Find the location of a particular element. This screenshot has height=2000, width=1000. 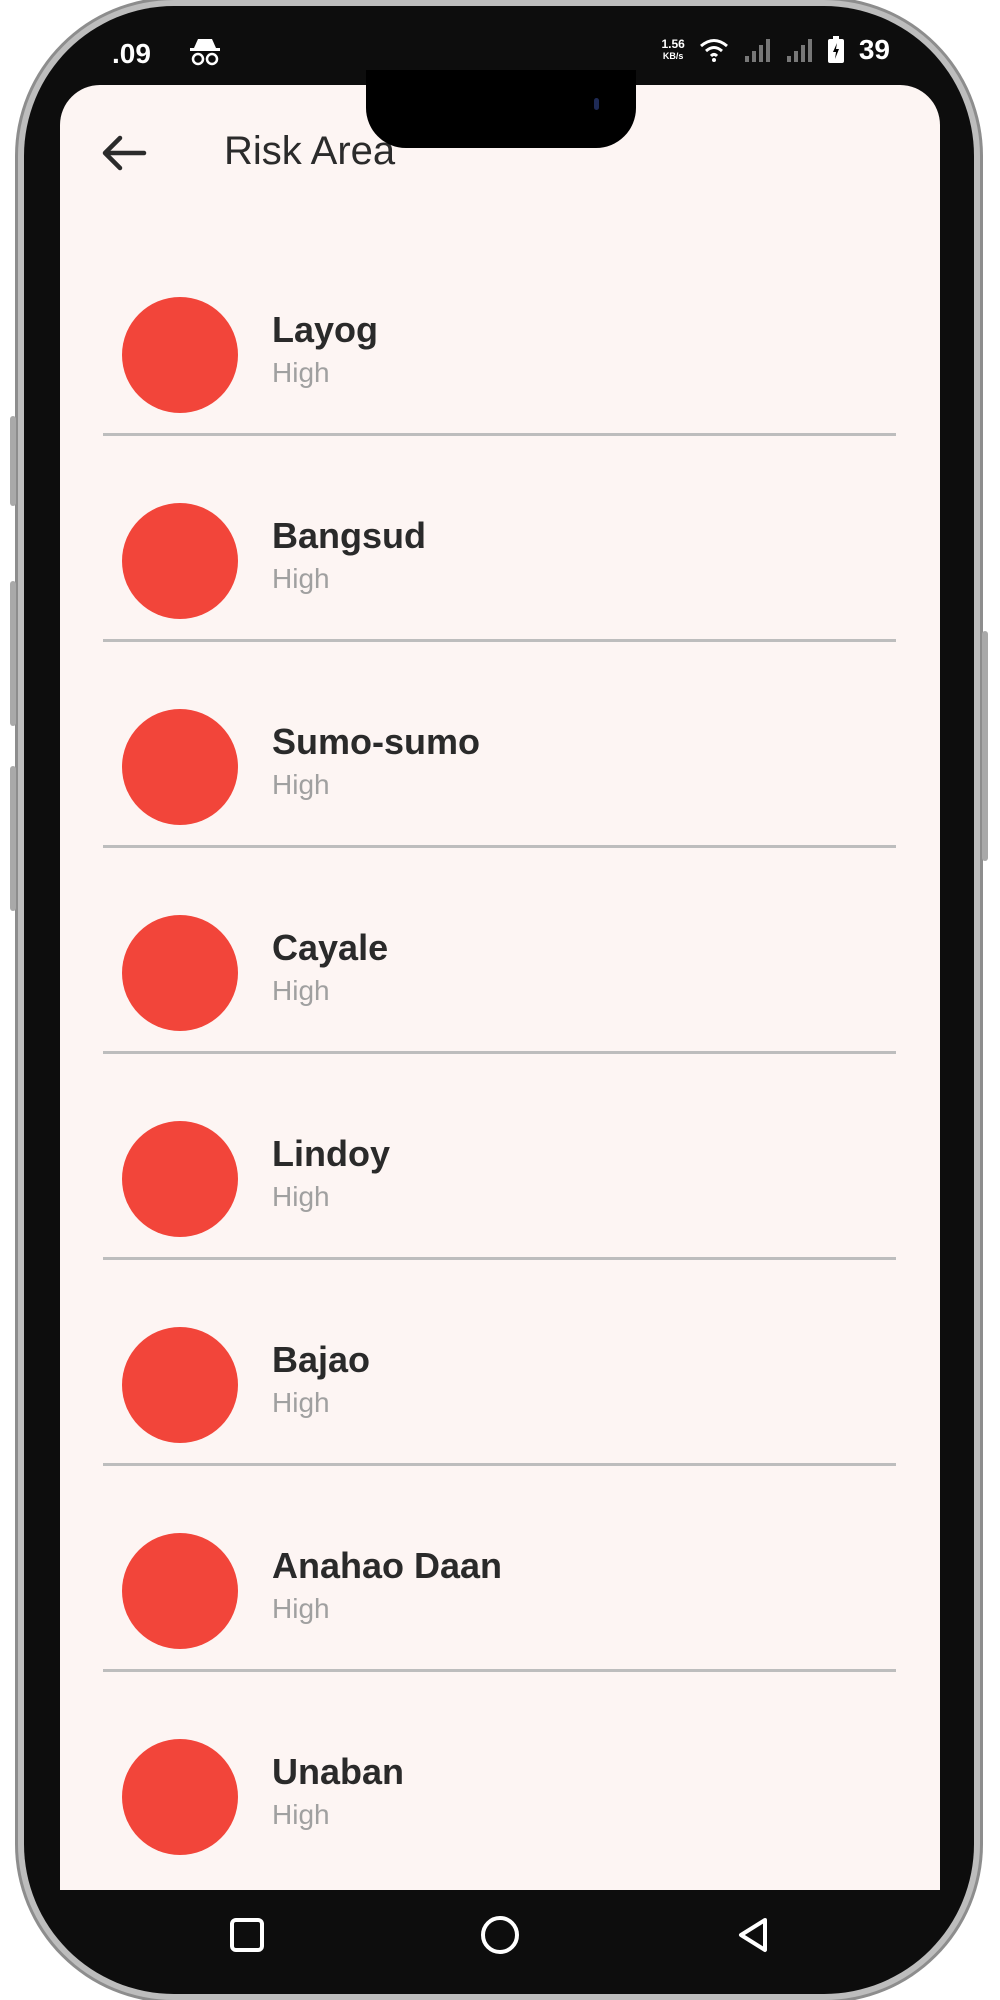

area-name: Layog is located at coordinates (325, 329).